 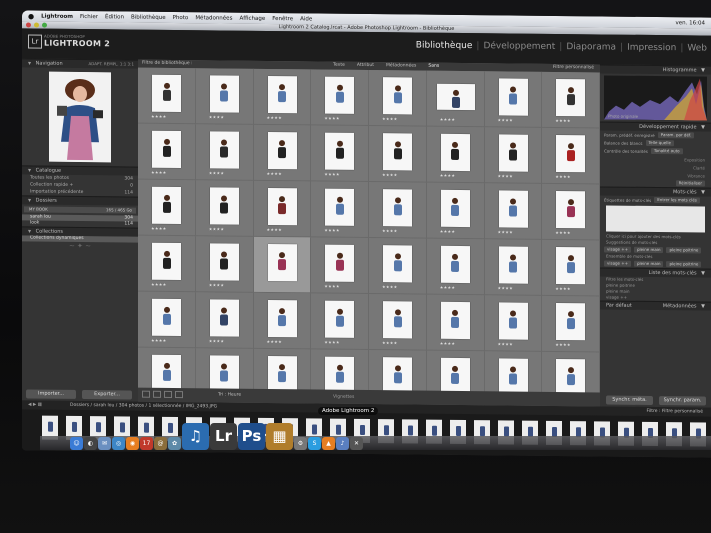 What do you see at coordinates (80, 210) in the screenshot?
I see `volume-bar: MY BOOK 165 / 465 Go` at bounding box center [80, 210].